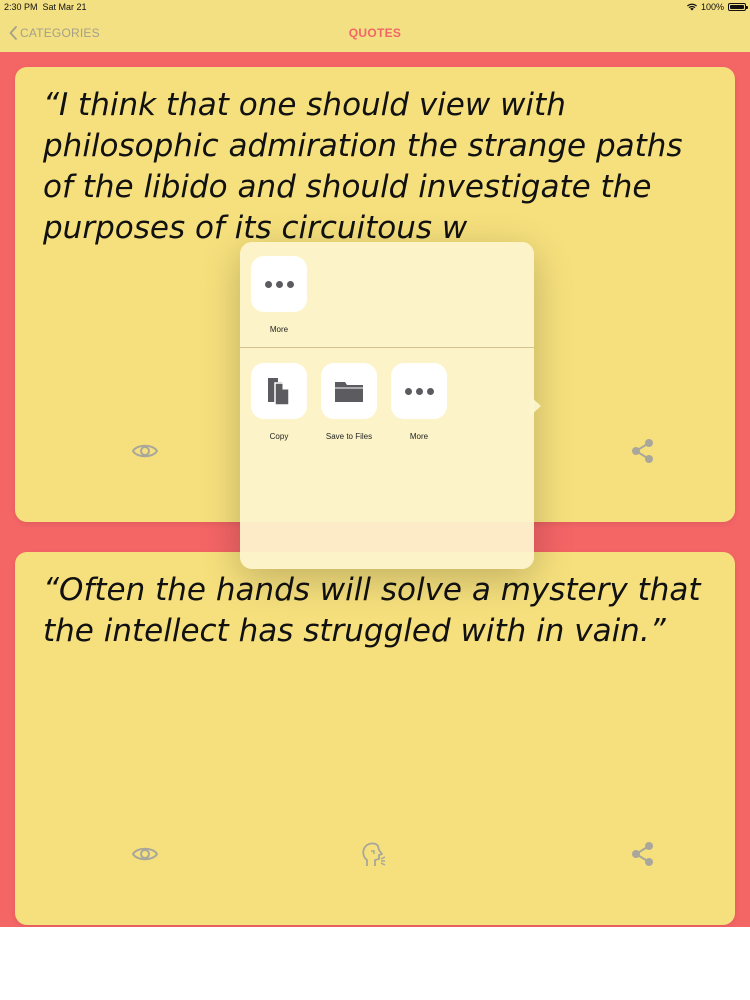 This screenshot has height=1000, width=750. I want to click on copy-icon, so click(279, 392).